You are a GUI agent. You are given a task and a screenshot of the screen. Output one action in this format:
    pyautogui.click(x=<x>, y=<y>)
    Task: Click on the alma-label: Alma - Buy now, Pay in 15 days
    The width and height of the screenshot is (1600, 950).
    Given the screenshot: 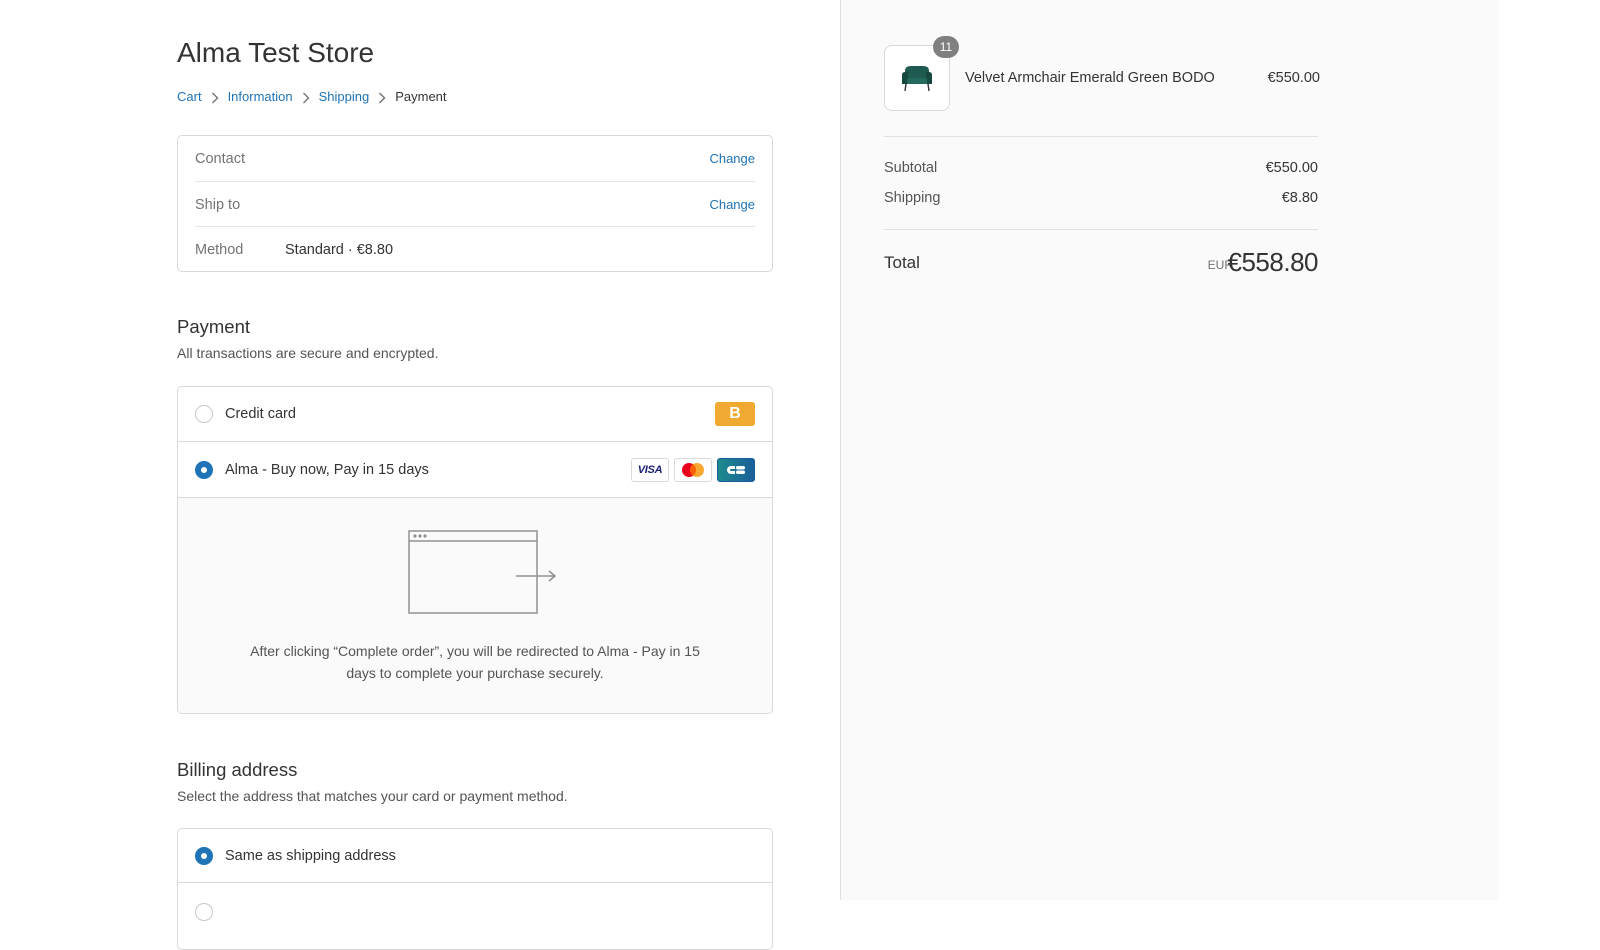 What is the action you would take?
    pyautogui.click(x=425, y=470)
    